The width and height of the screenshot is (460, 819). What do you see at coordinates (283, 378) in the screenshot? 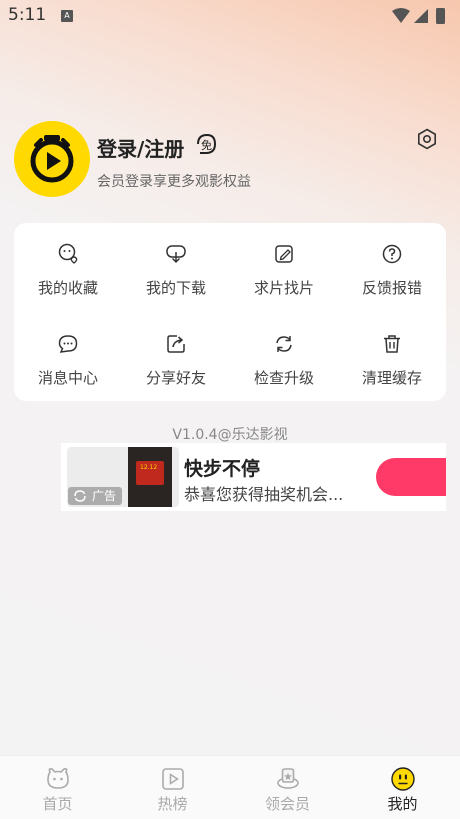
I see `grid-label: 检查升级` at bounding box center [283, 378].